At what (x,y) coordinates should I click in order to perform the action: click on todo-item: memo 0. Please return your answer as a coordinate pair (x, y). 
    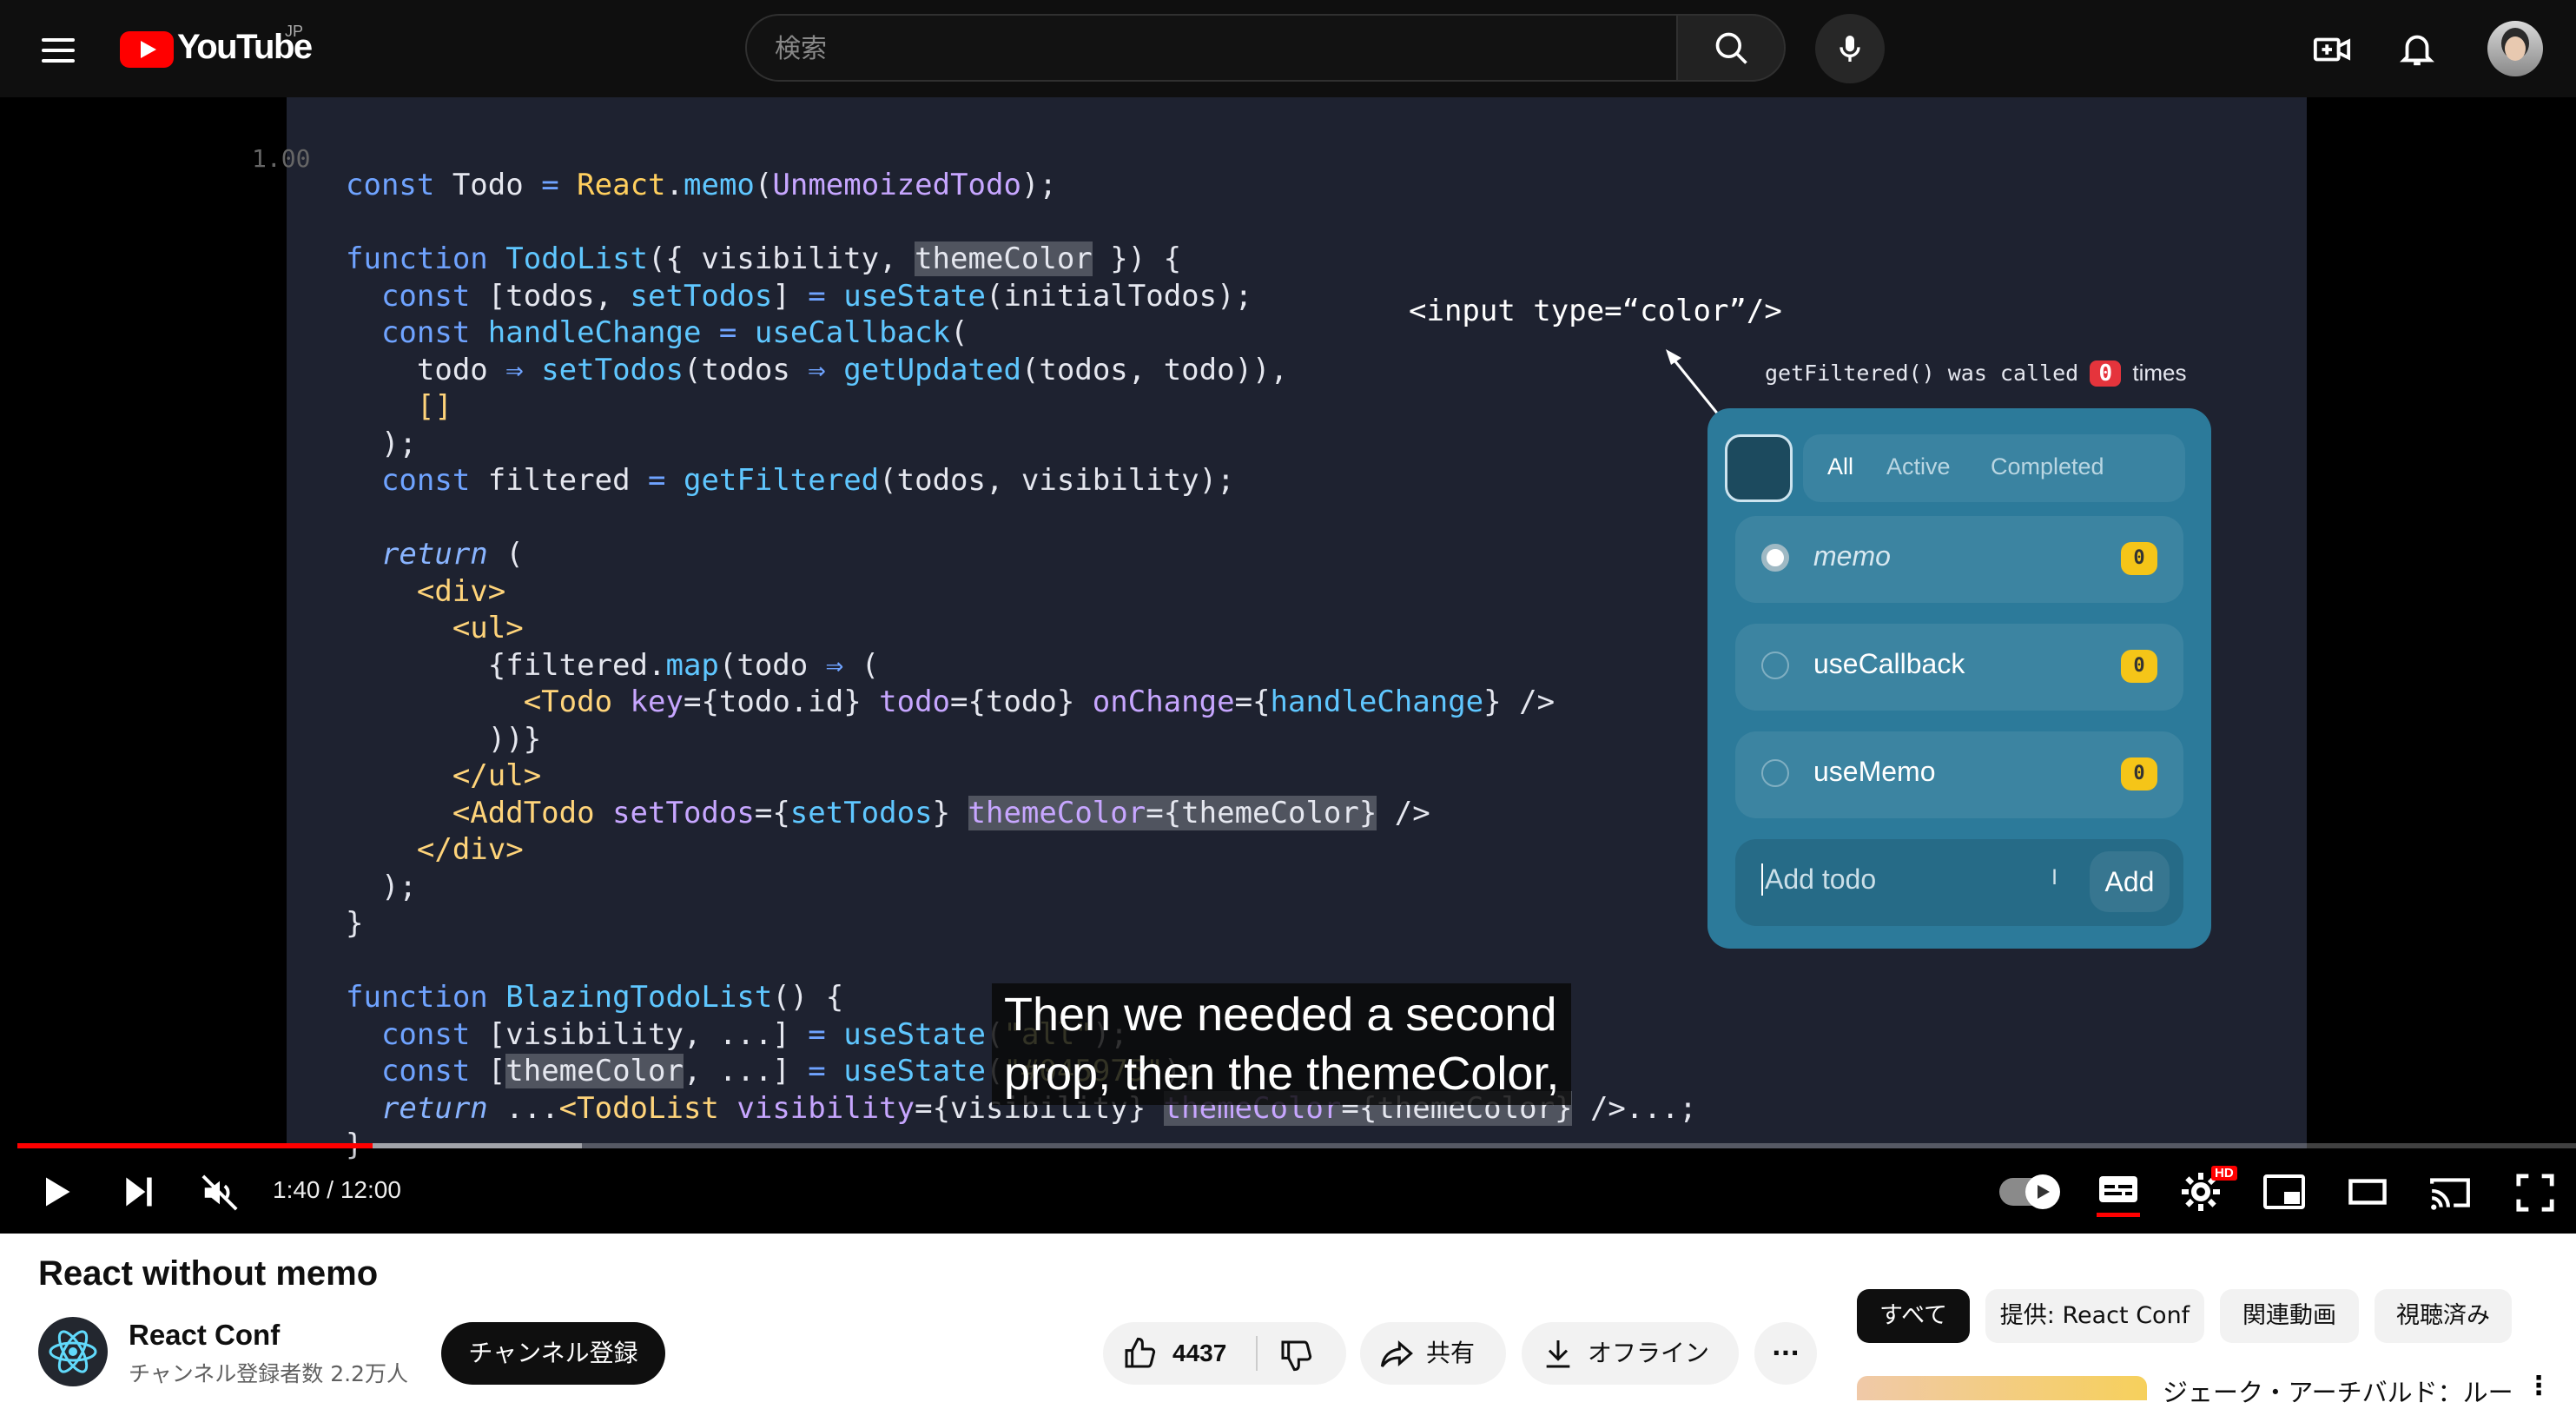
    Looking at the image, I should click on (1959, 559).